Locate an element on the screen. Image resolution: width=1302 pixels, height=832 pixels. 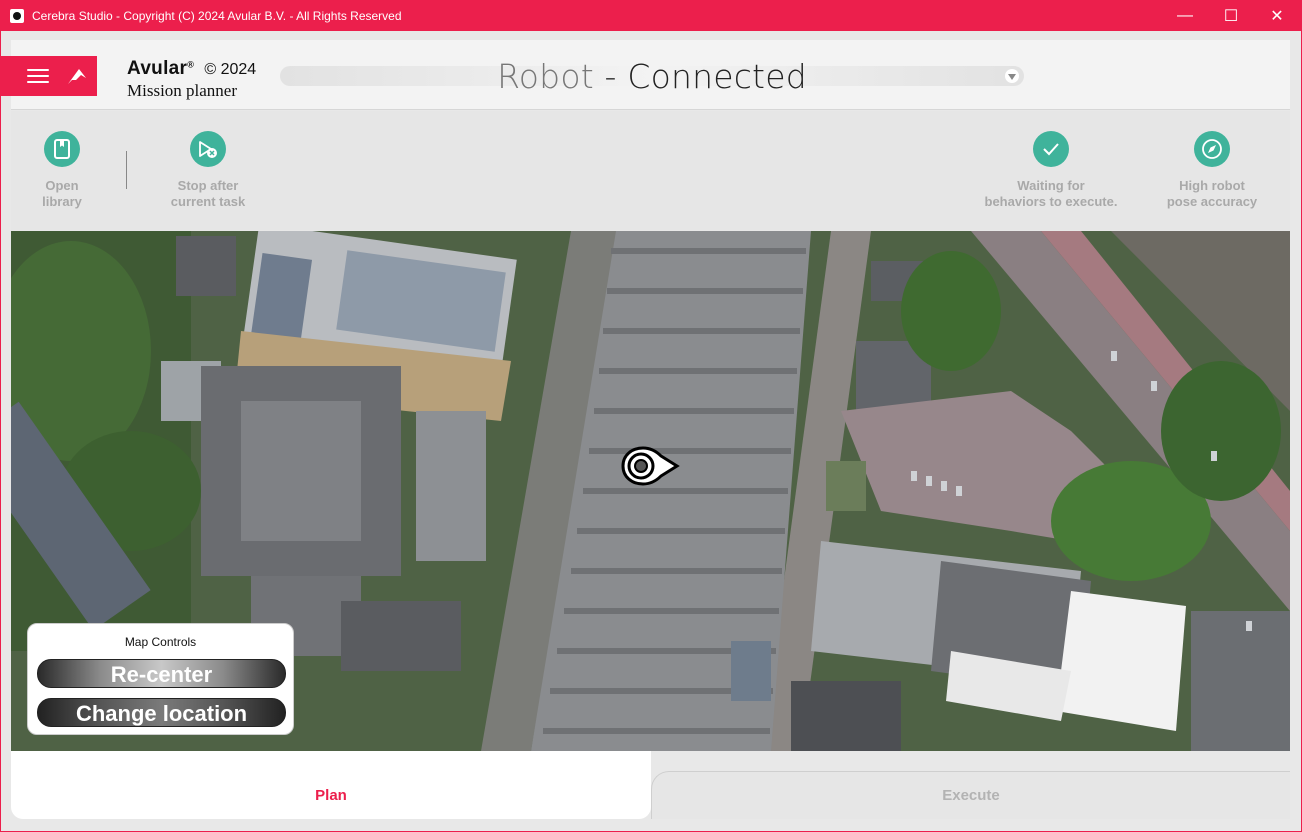
robot-label: Robot is located at coordinates (545, 76).